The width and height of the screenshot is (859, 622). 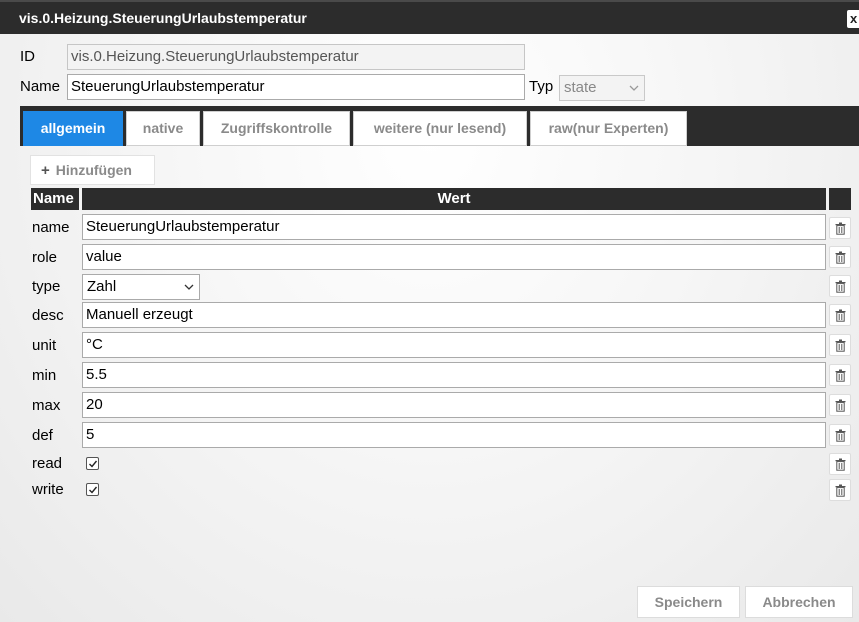 I want to click on id-label: ID, so click(x=27, y=56).